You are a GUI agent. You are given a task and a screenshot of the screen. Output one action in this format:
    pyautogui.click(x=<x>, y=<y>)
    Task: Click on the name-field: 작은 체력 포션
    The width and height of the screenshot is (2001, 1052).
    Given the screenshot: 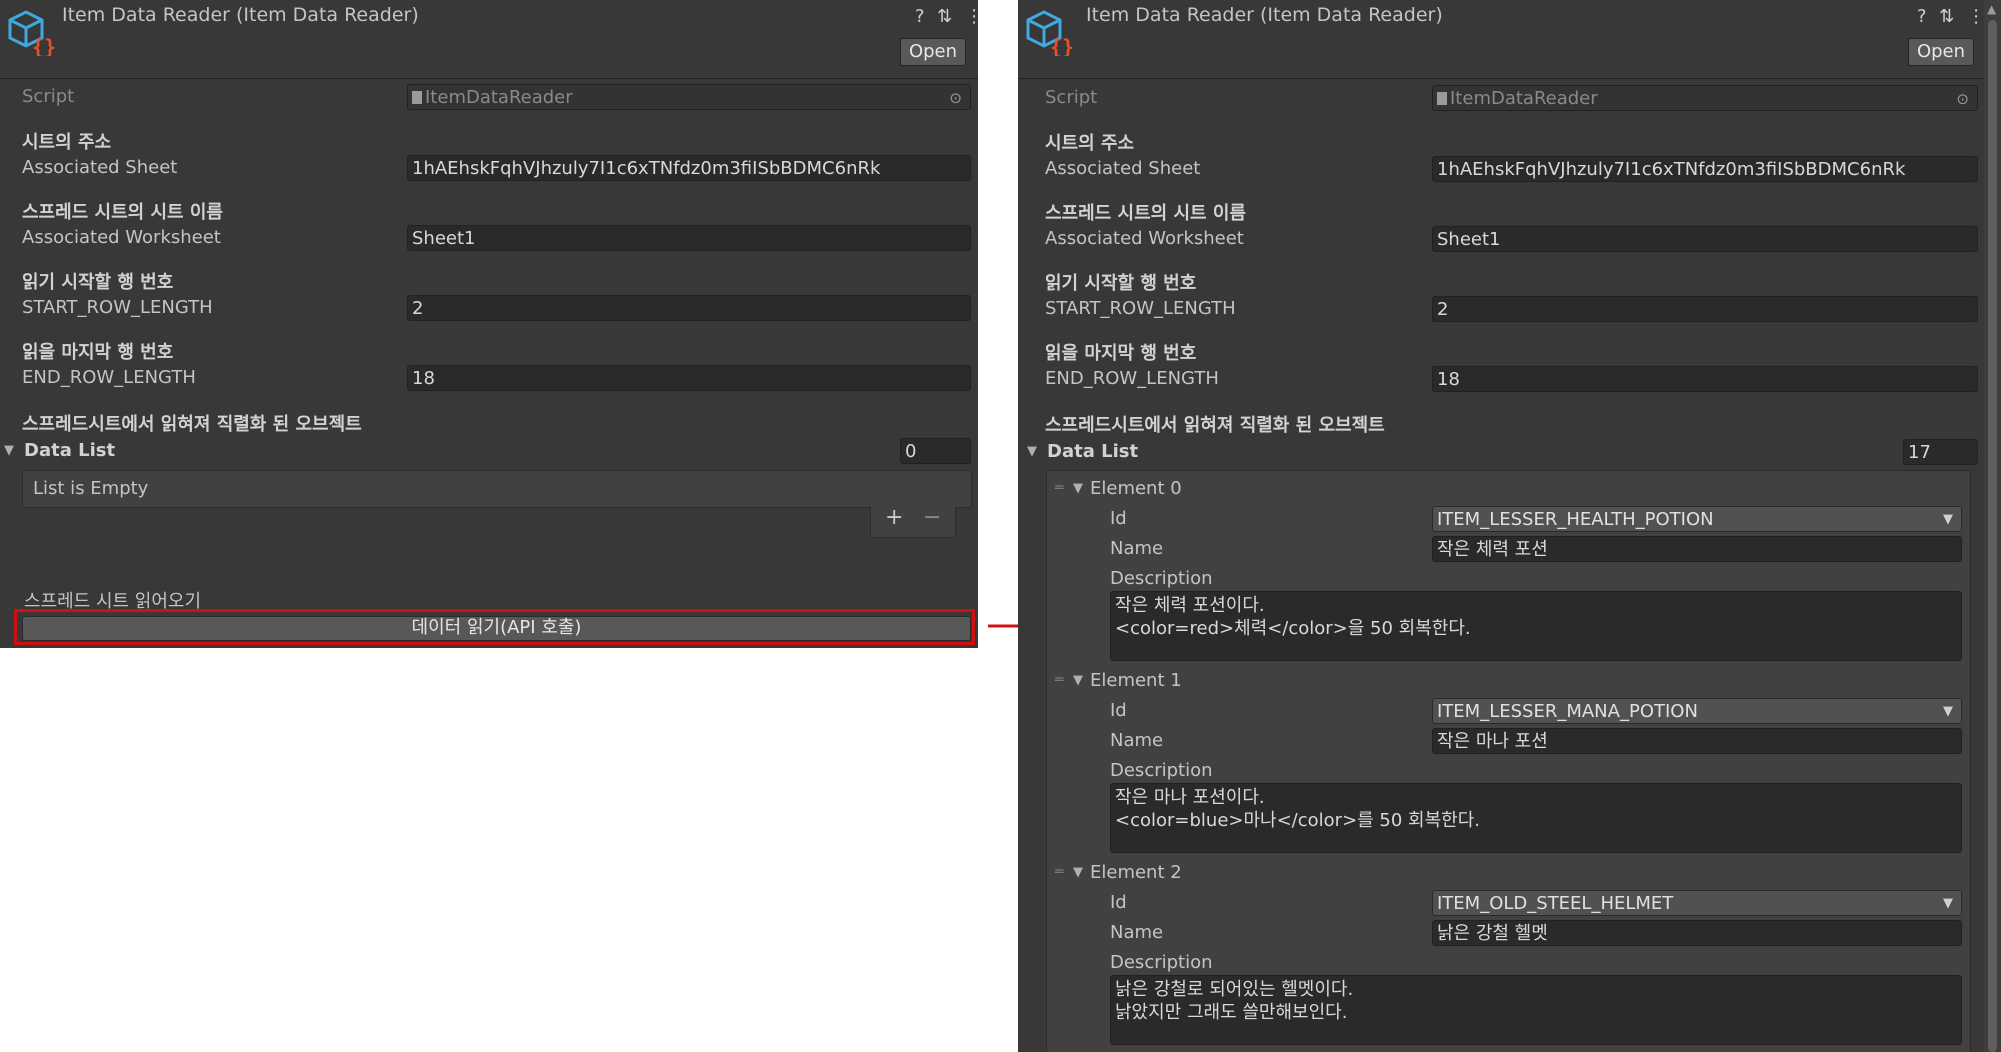 What is the action you would take?
    pyautogui.click(x=1697, y=549)
    